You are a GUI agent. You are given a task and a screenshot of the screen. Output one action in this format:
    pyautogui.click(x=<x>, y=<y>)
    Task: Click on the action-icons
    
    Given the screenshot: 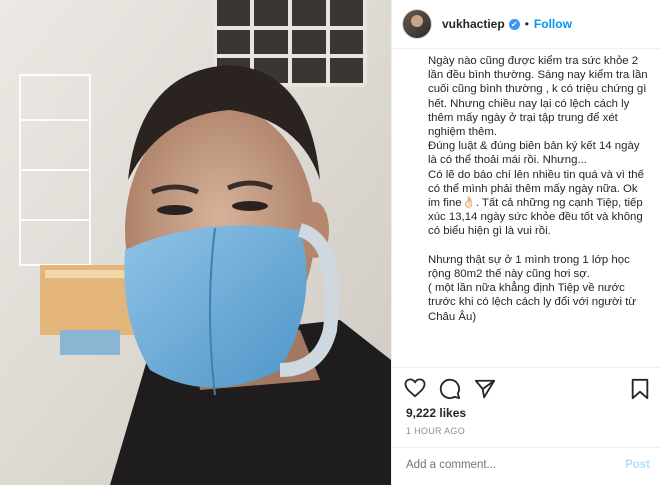 What is the action you would take?
    pyautogui.click(x=450, y=389)
    